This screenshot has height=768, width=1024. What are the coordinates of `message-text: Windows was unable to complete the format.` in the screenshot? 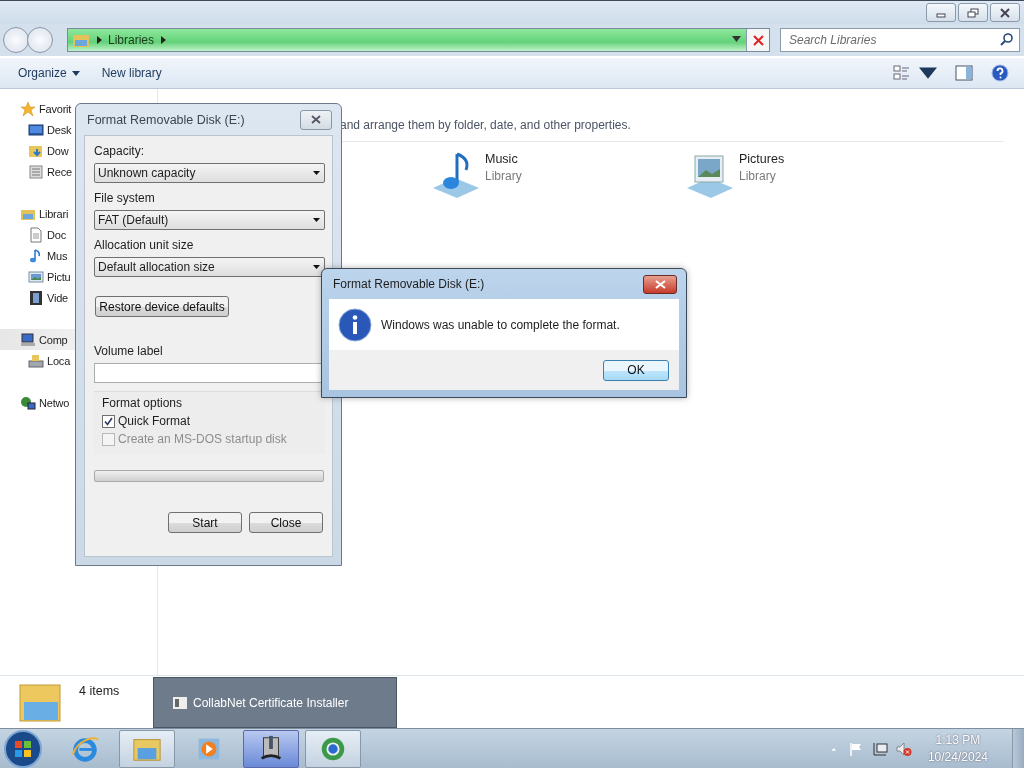 It's located at (500, 324).